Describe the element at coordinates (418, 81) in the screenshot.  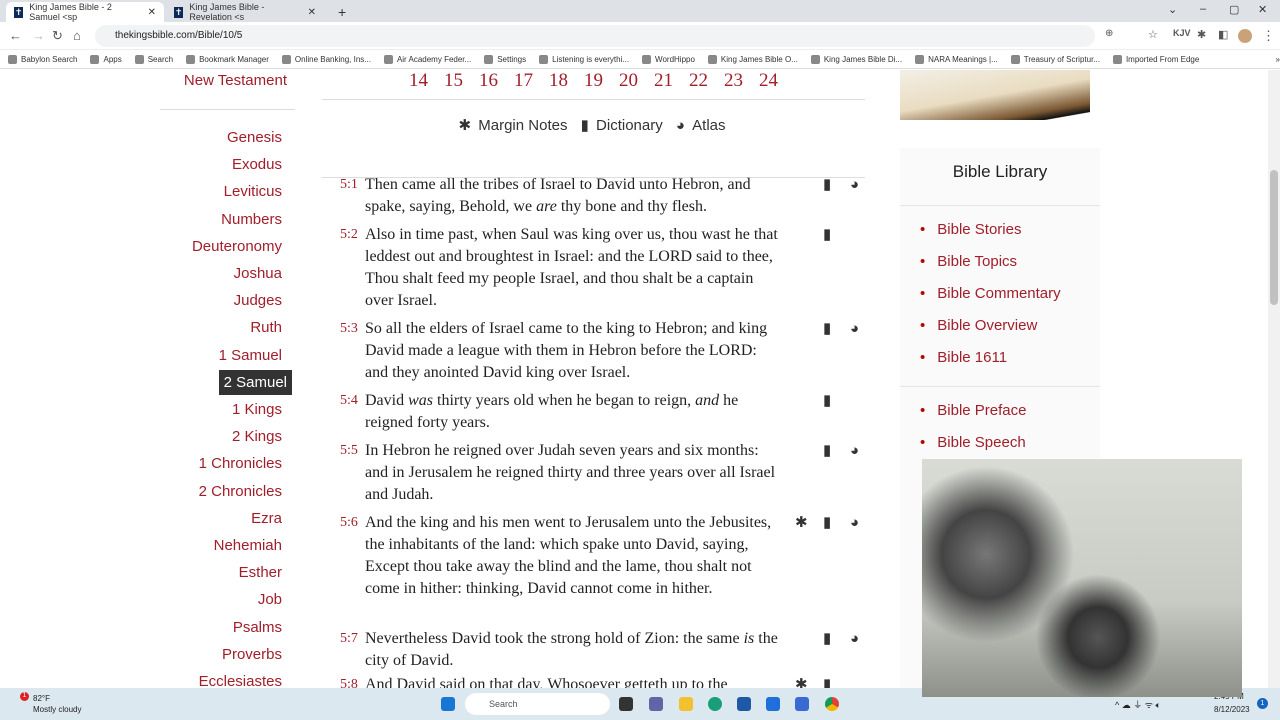
I see `chapter-link: 14` at that location.